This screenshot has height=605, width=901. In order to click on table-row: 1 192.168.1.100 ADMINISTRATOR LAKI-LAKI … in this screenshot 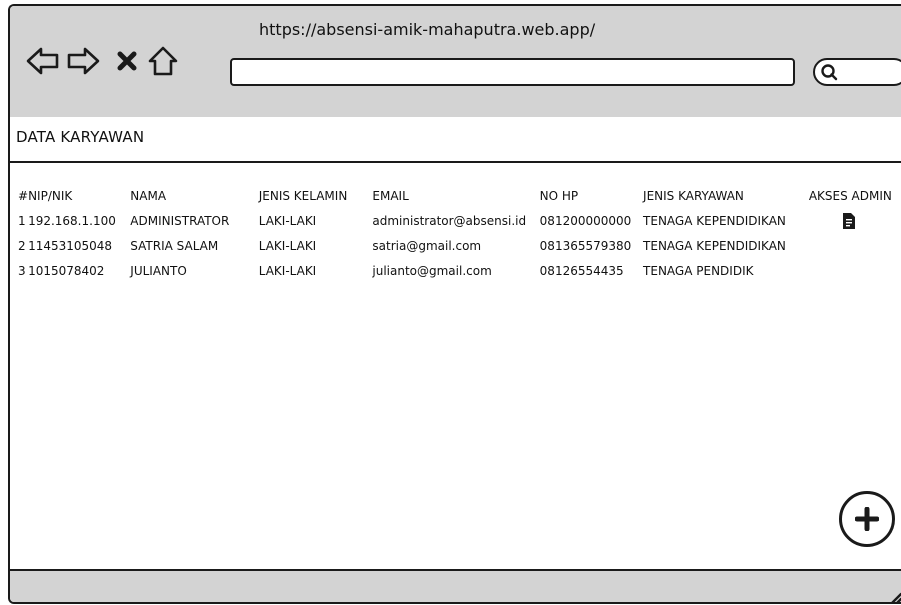, I will do `click(459, 220)`.